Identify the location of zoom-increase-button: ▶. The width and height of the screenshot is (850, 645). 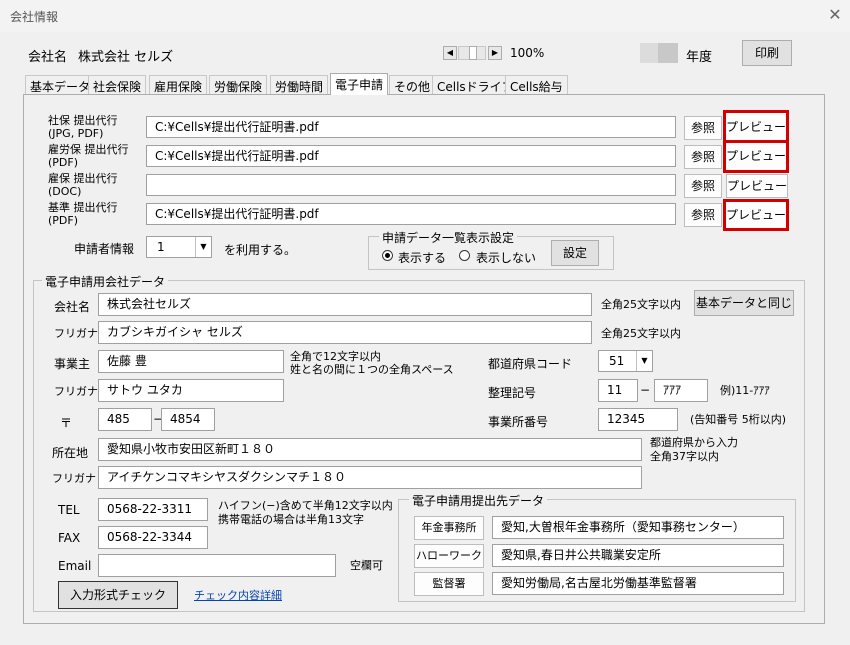
(495, 53).